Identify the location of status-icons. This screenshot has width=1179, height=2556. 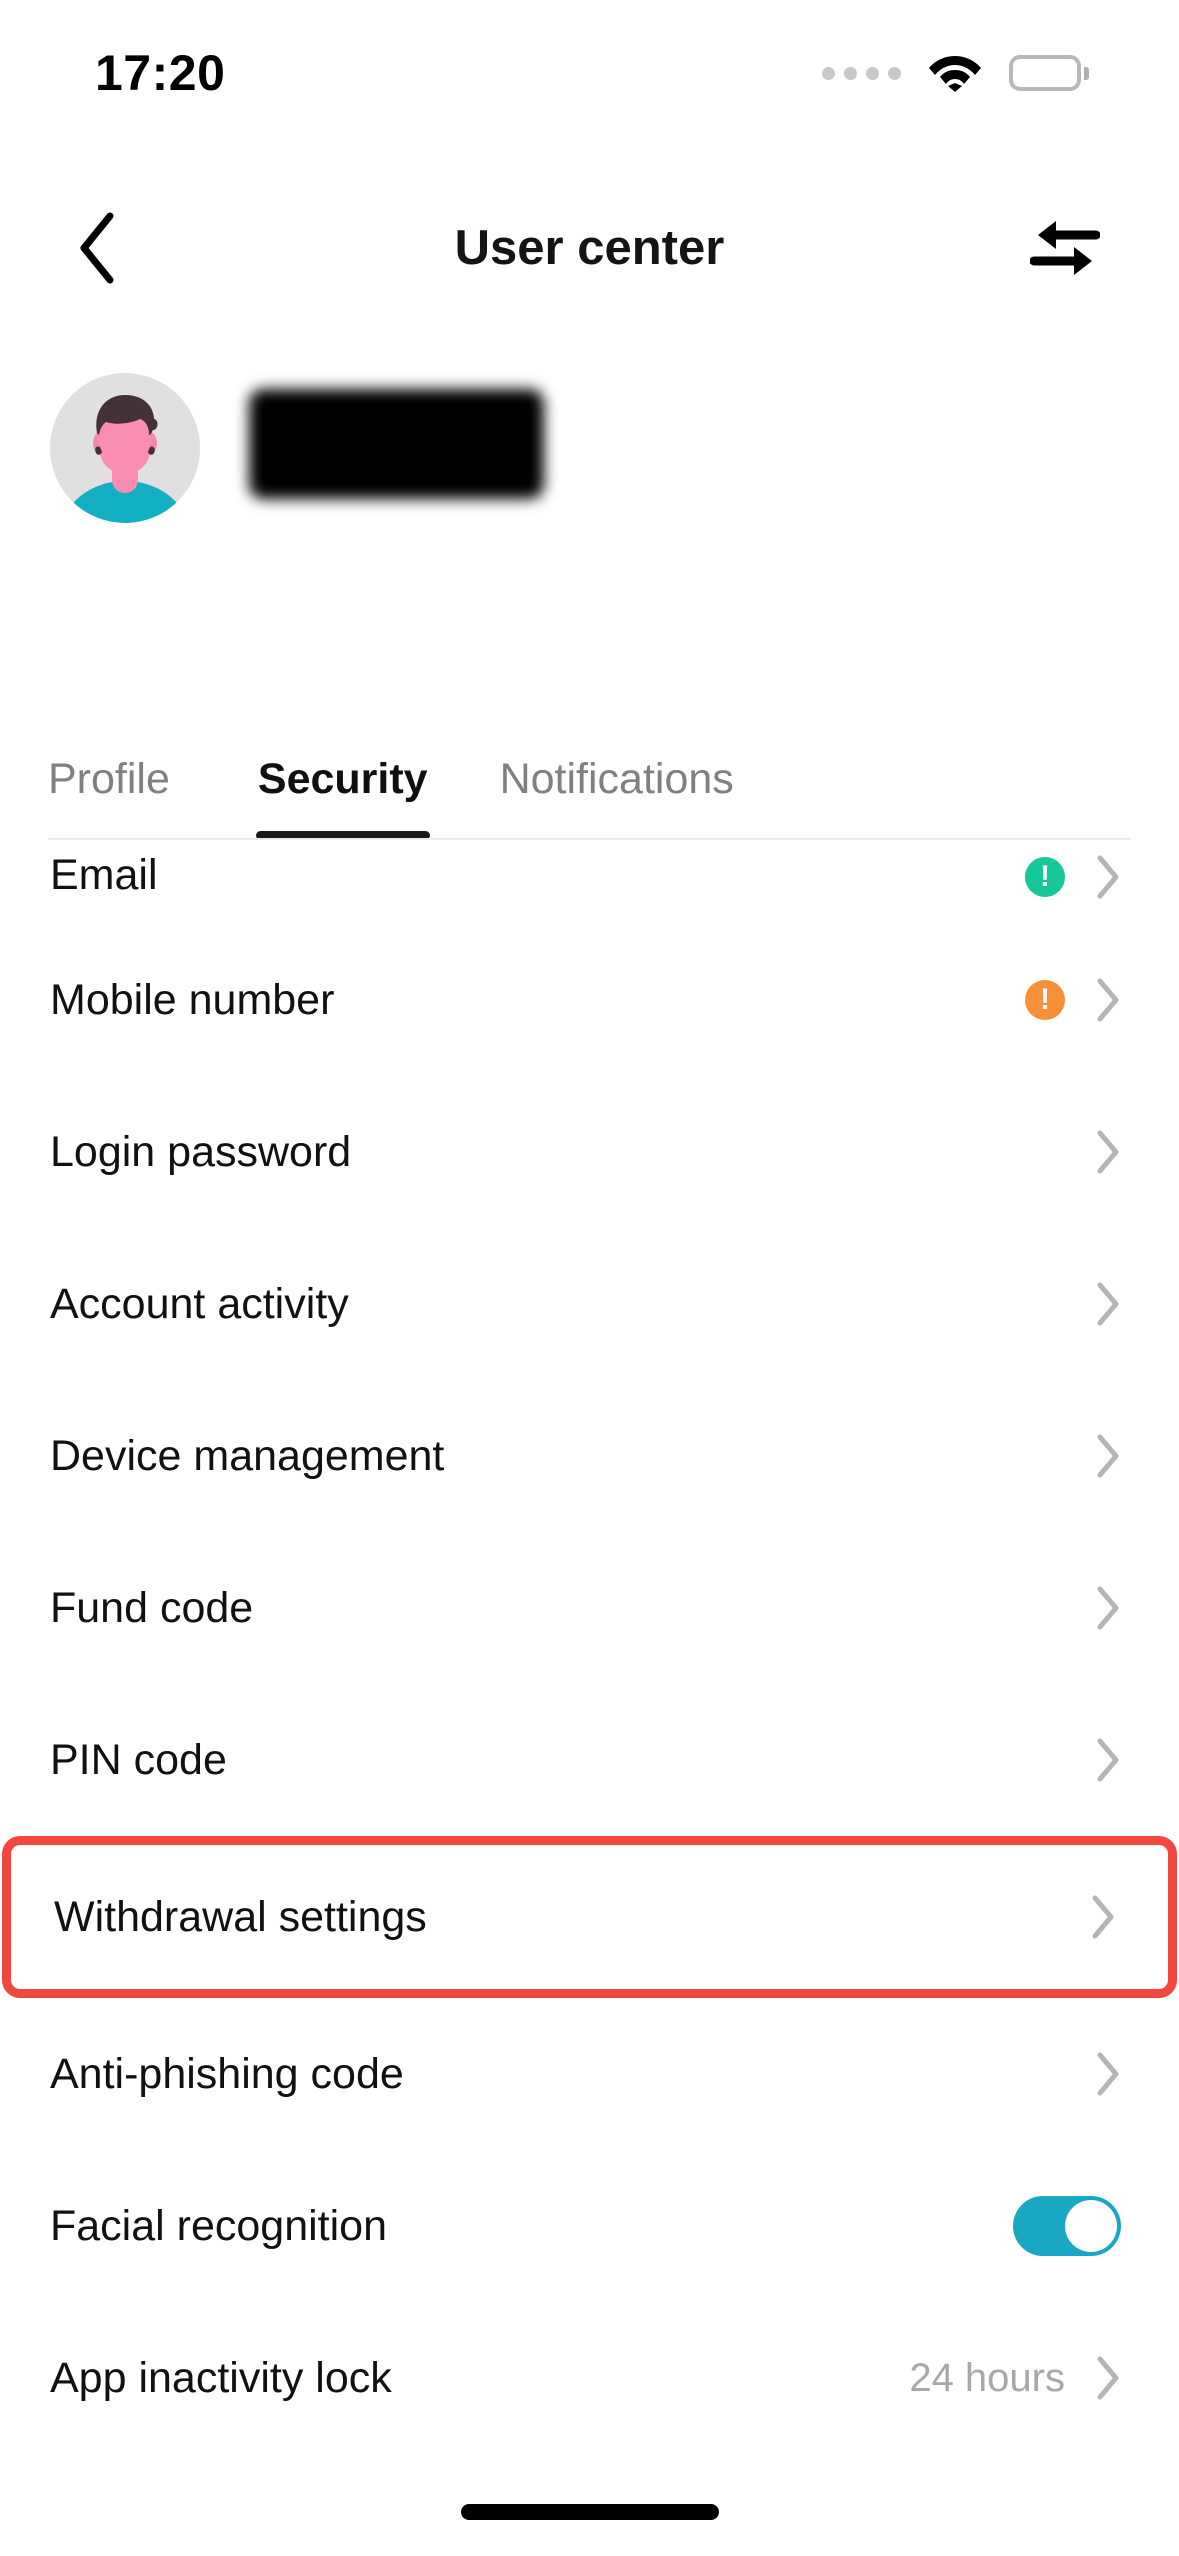
(955, 73).